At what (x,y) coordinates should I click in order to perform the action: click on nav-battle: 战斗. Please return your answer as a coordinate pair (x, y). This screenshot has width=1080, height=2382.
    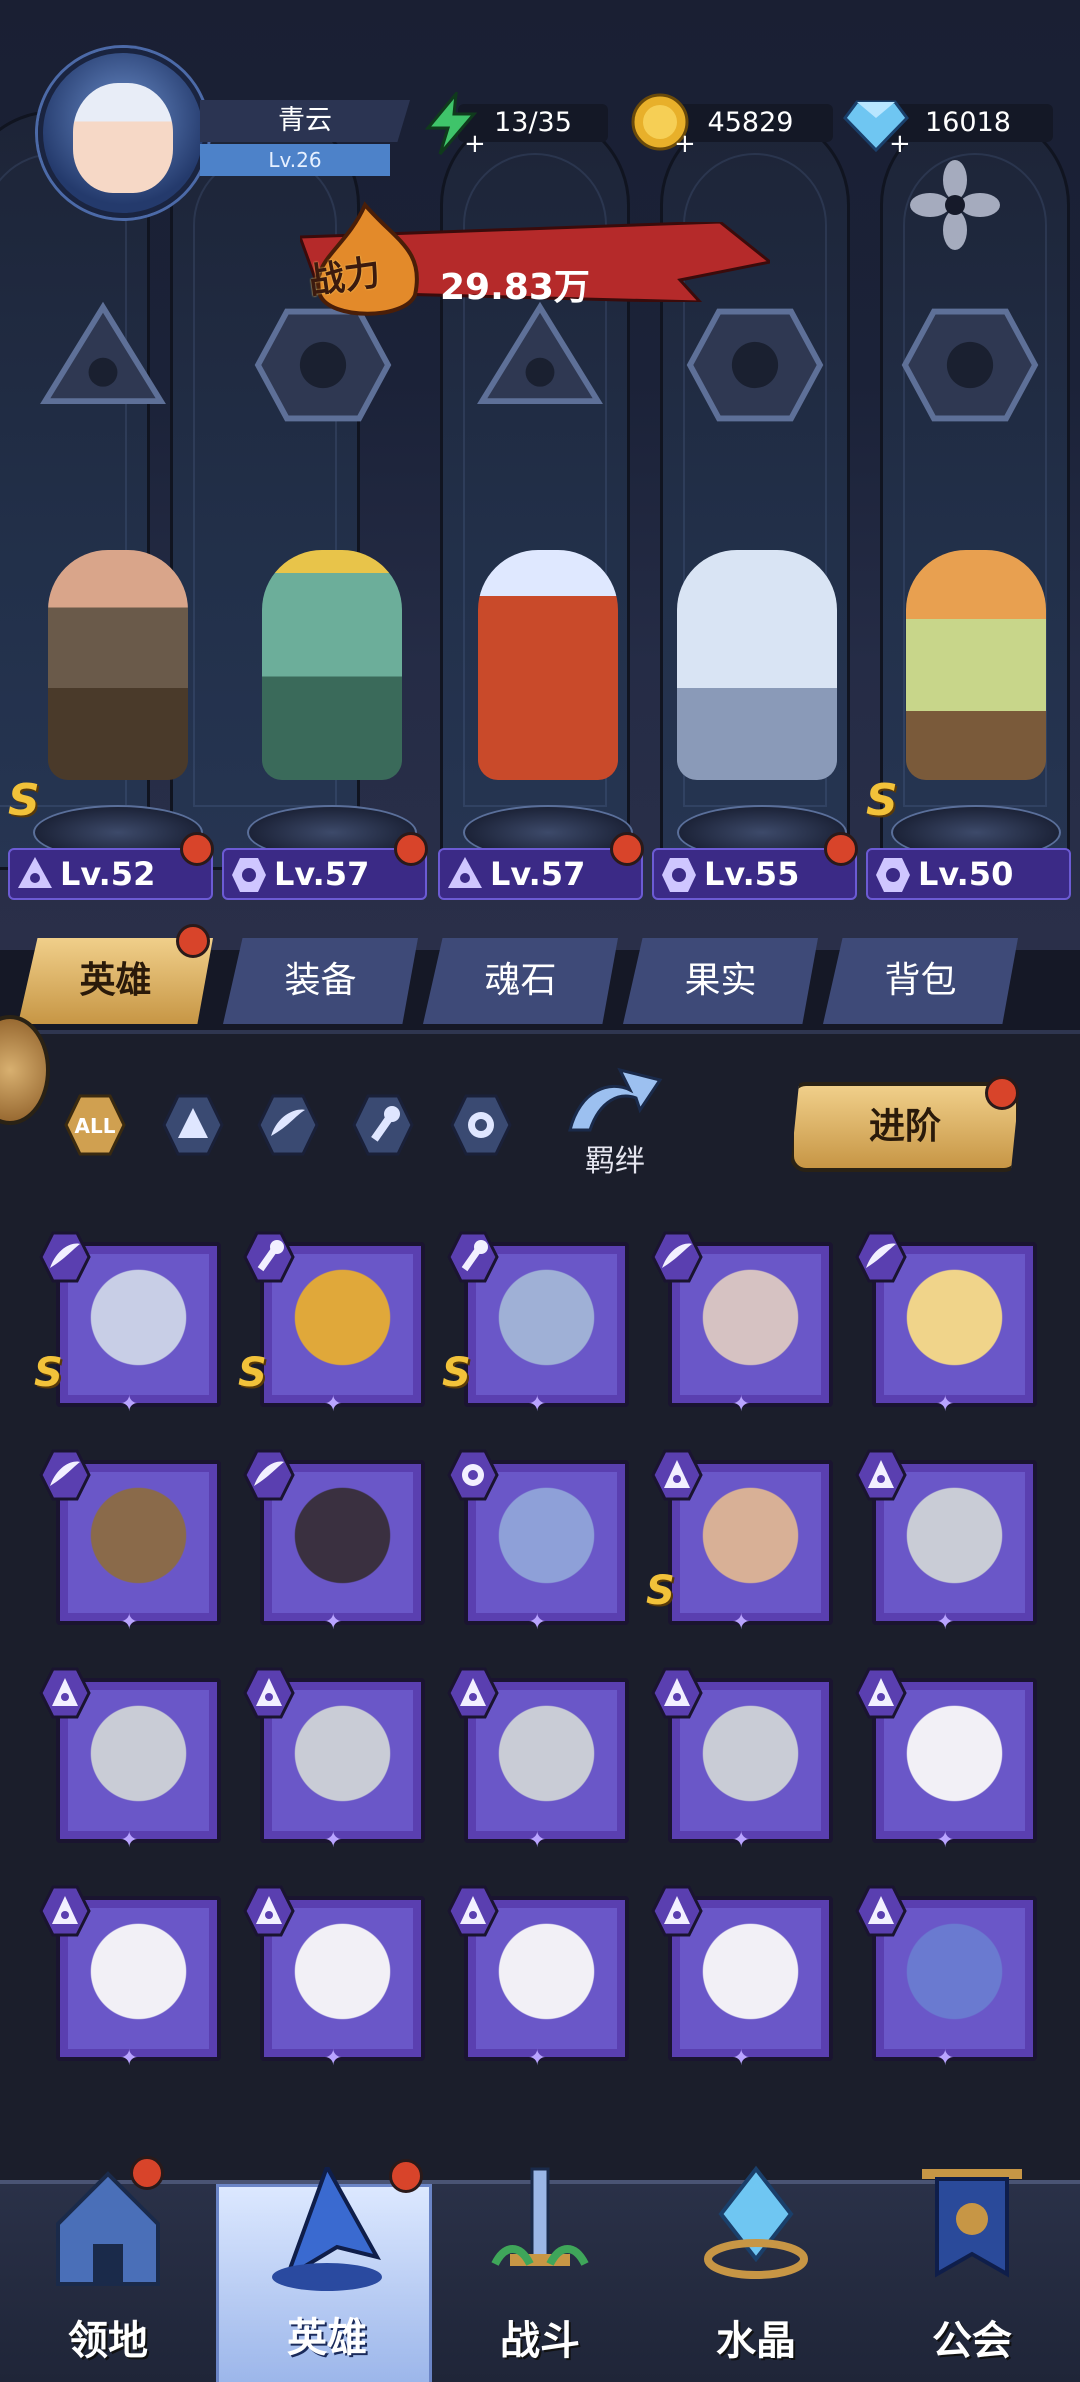
    Looking at the image, I should click on (540, 2274).